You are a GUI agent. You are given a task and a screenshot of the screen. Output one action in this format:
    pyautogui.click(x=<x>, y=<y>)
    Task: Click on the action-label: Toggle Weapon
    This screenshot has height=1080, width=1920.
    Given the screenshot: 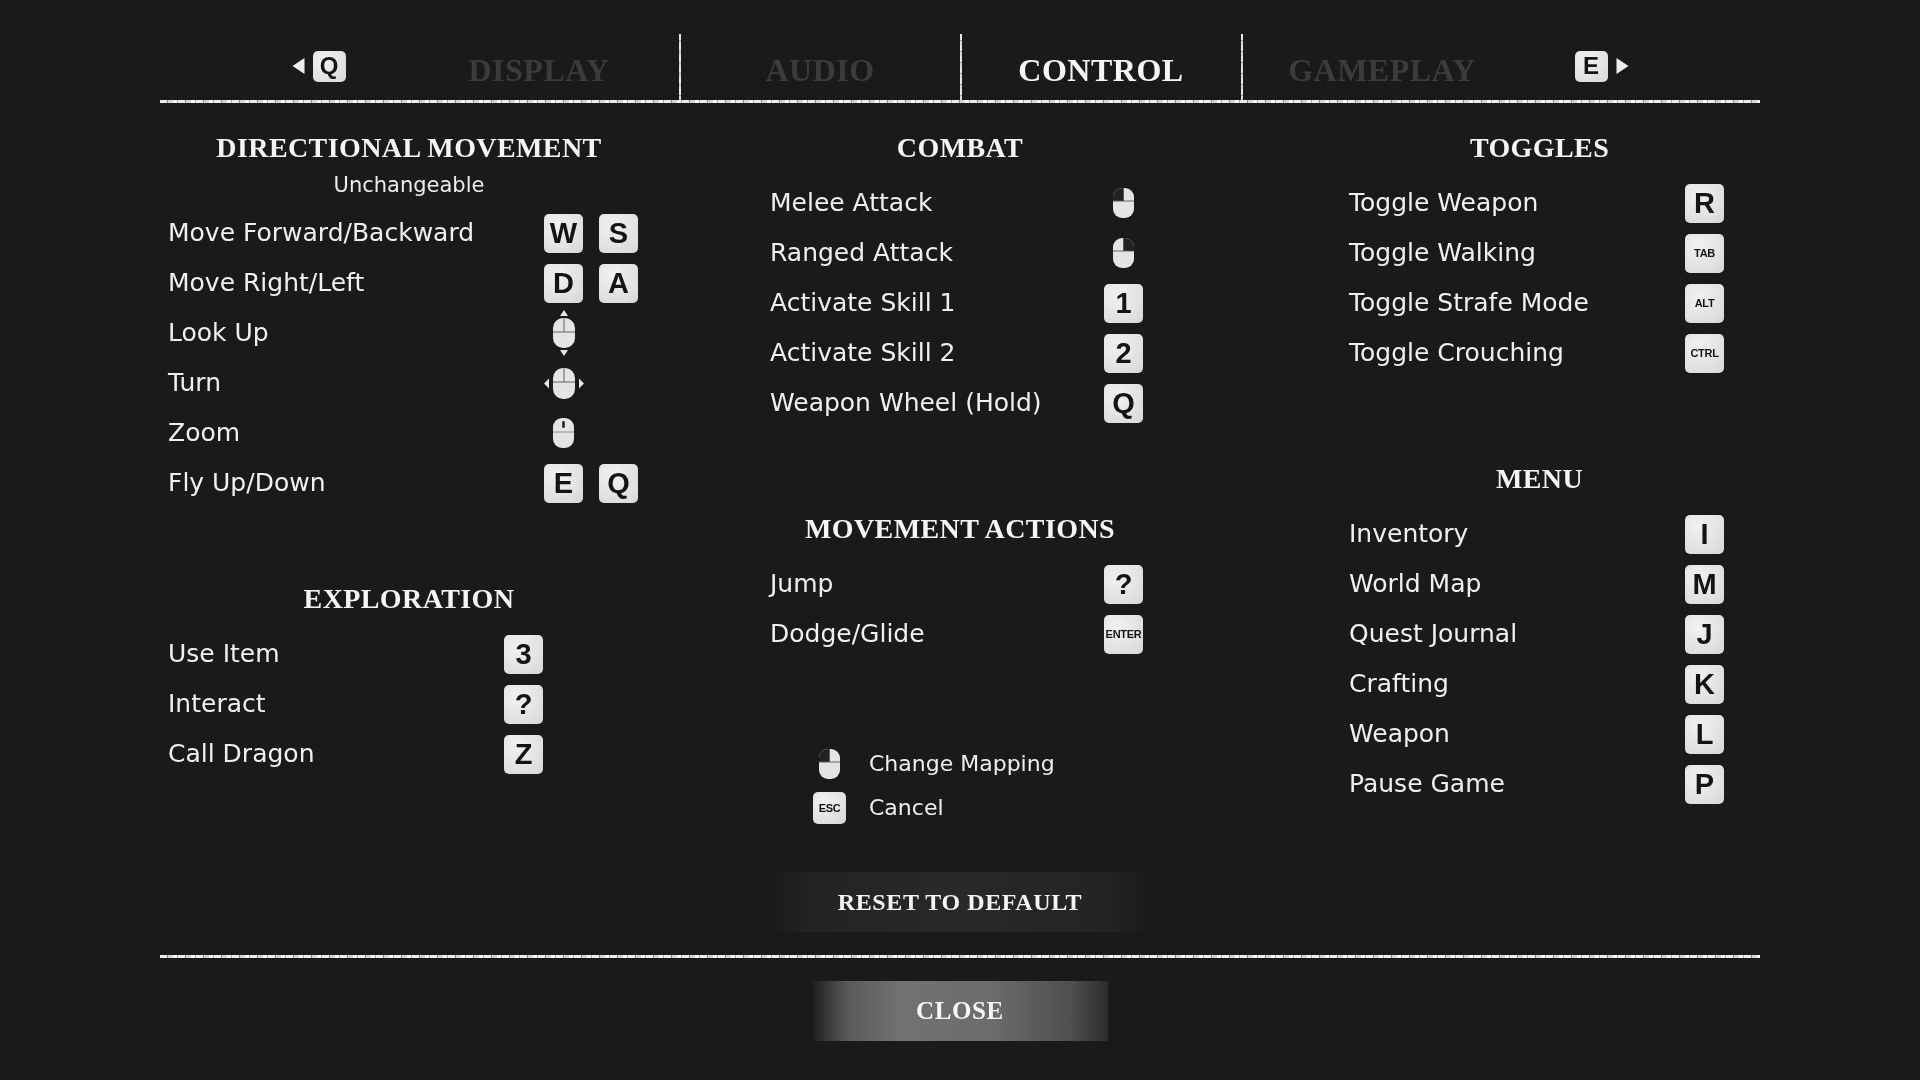 What is the action you would take?
    pyautogui.click(x=1444, y=203)
    